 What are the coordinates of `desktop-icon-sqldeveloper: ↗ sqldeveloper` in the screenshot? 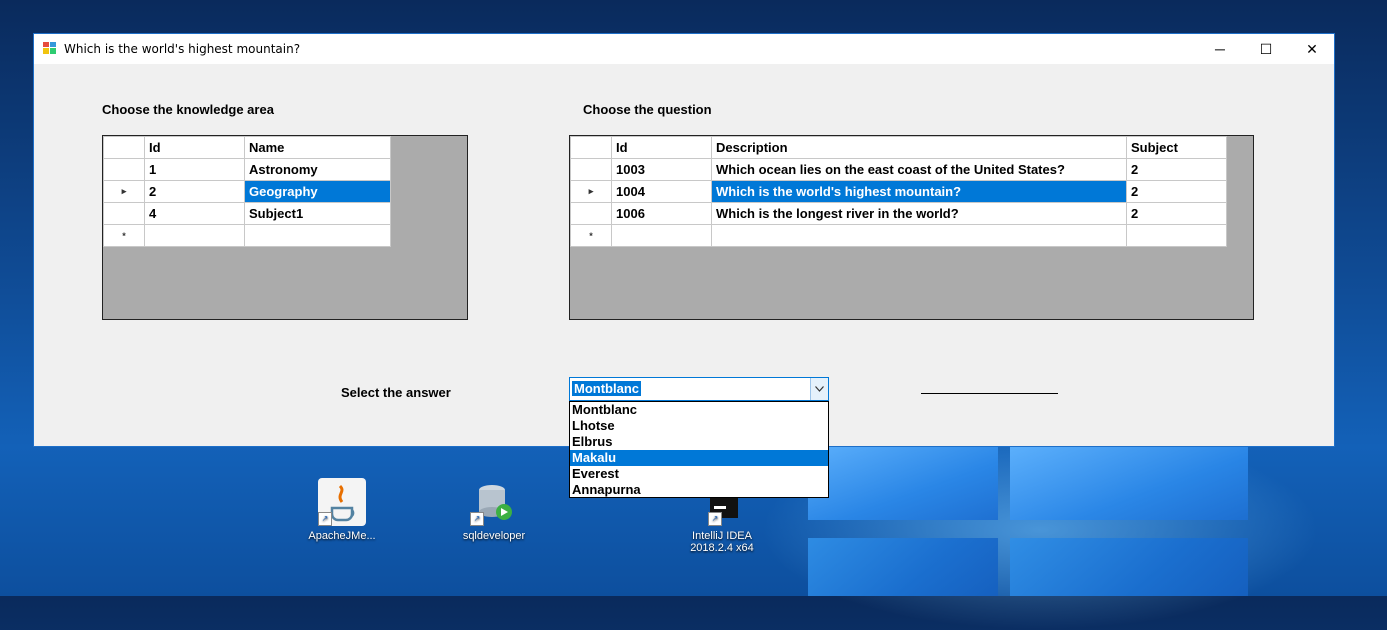 It's located at (494, 510).